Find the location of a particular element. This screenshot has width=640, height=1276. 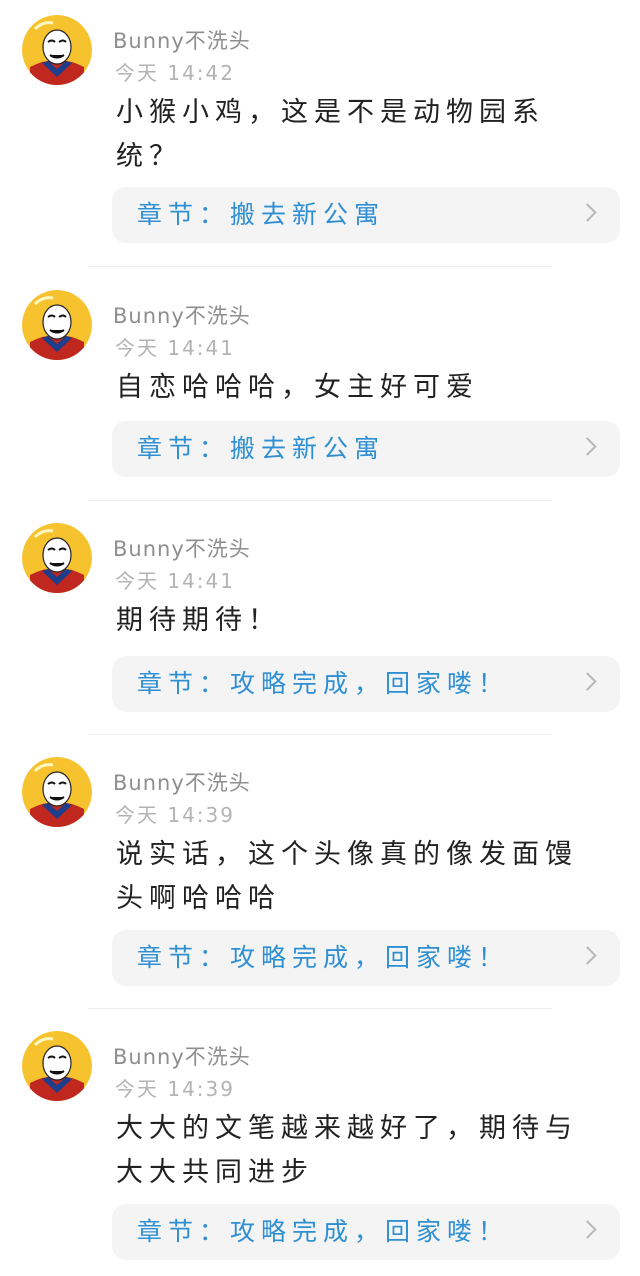

comment-text: 自恋哈哈哈，女主好可爱 is located at coordinates (297, 387).